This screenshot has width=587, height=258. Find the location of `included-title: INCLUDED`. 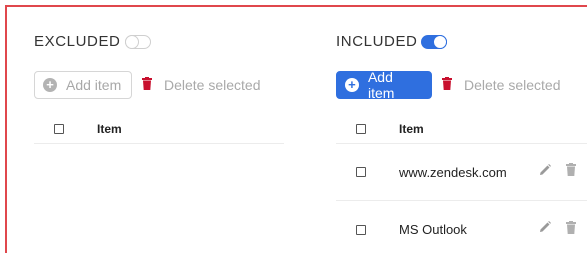

included-title: INCLUDED is located at coordinates (377, 41).